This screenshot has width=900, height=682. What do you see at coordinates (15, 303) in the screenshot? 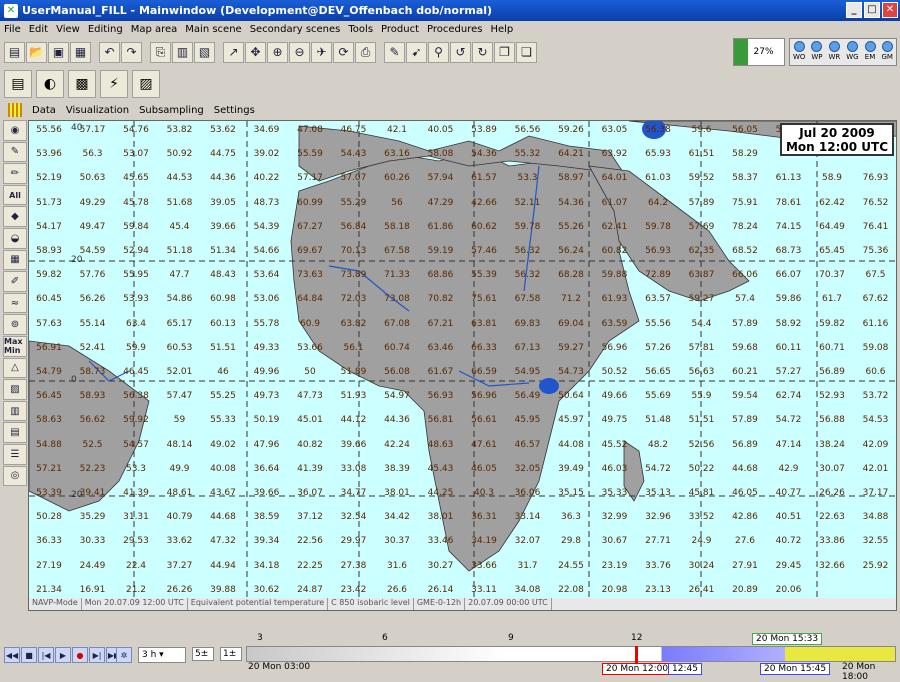
I see `wave-icon: ≈` at bounding box center [15, 303].